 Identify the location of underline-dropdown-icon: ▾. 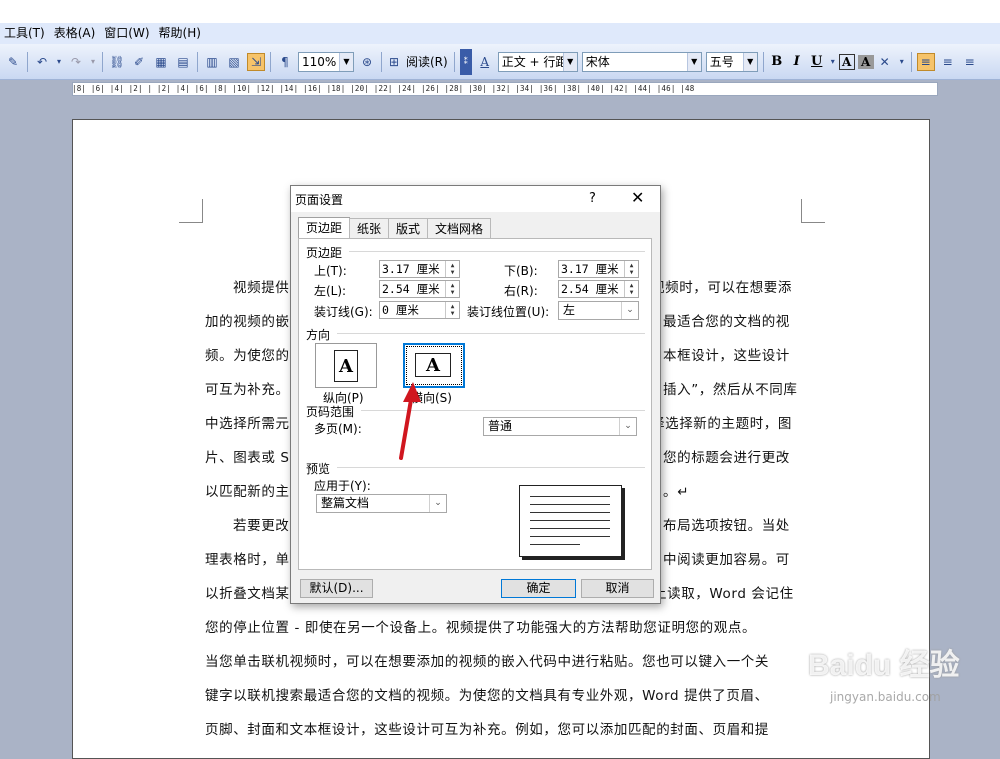
(833, 62).